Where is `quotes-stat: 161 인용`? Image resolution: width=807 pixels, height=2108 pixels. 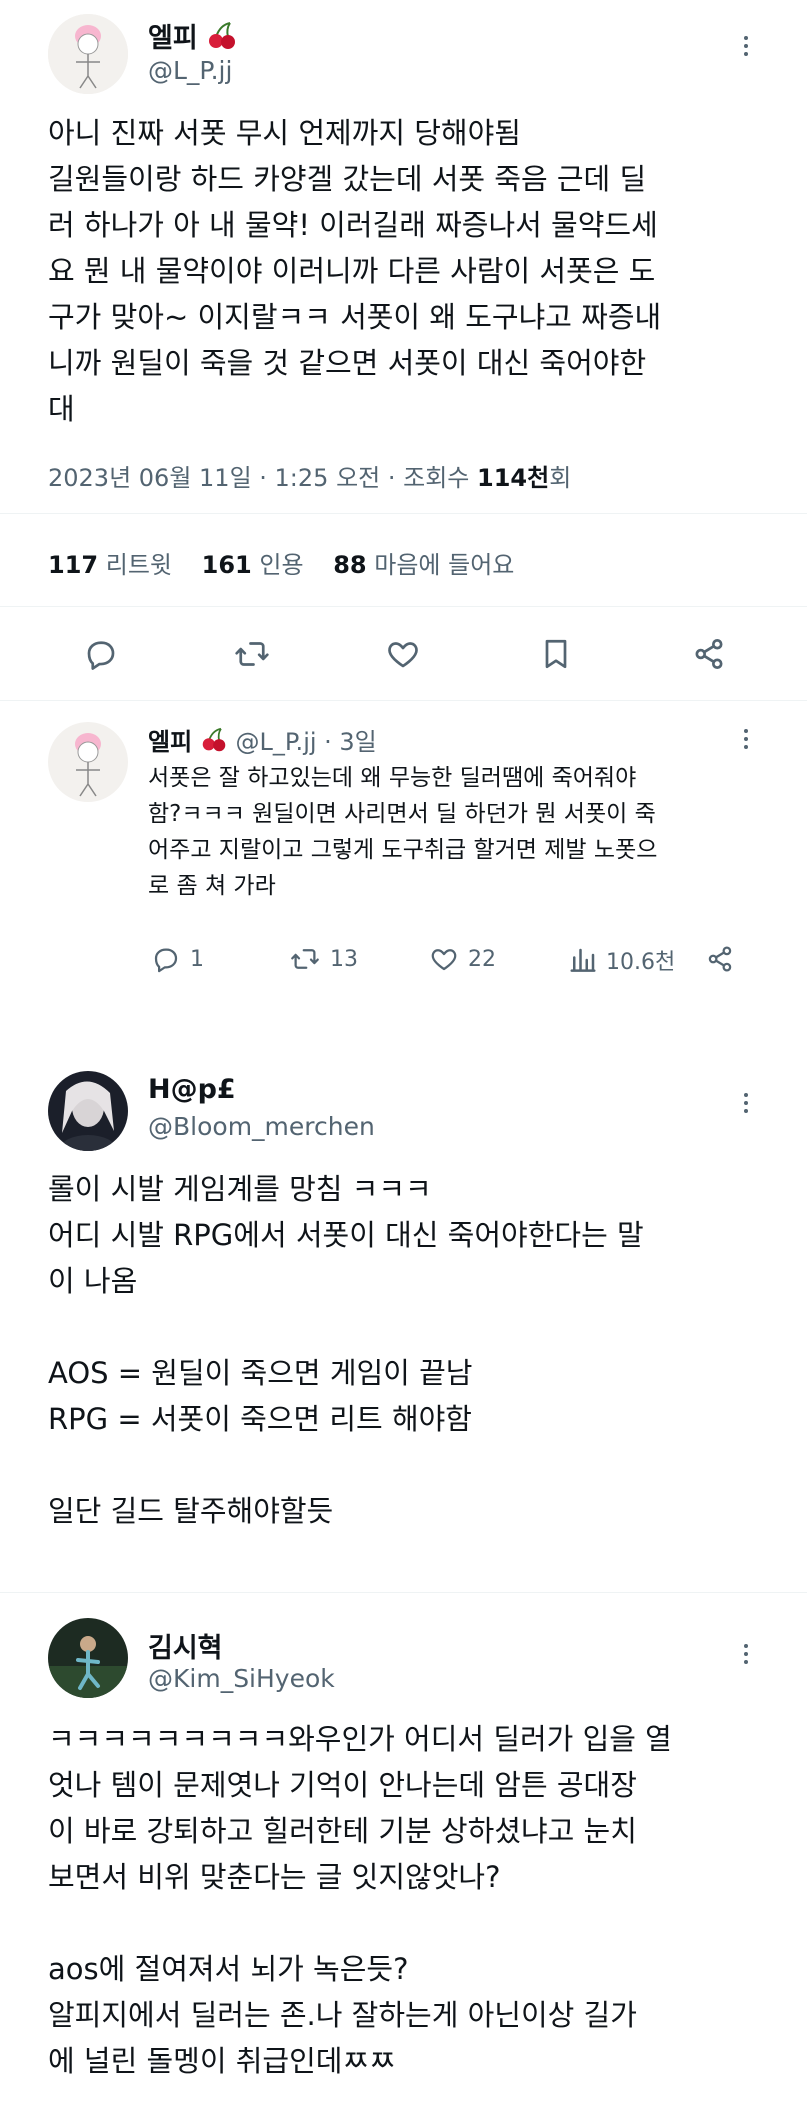
quotes-stat: 161 인용 is located at coordinates (253, 565).